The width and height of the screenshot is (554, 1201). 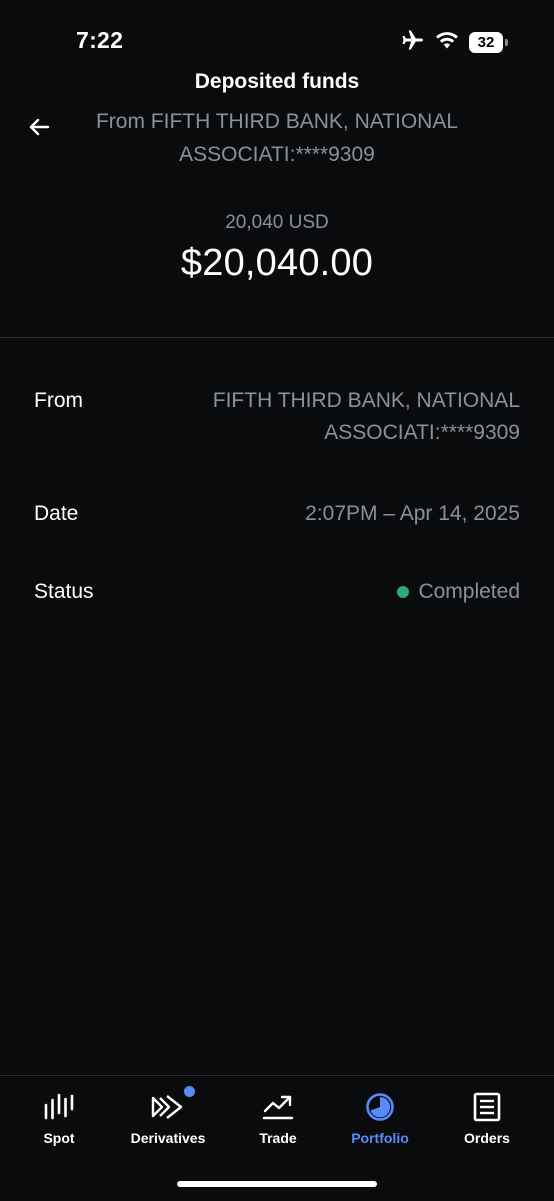 I want to click on status-time: 7:22, so click(x=100, y=40).